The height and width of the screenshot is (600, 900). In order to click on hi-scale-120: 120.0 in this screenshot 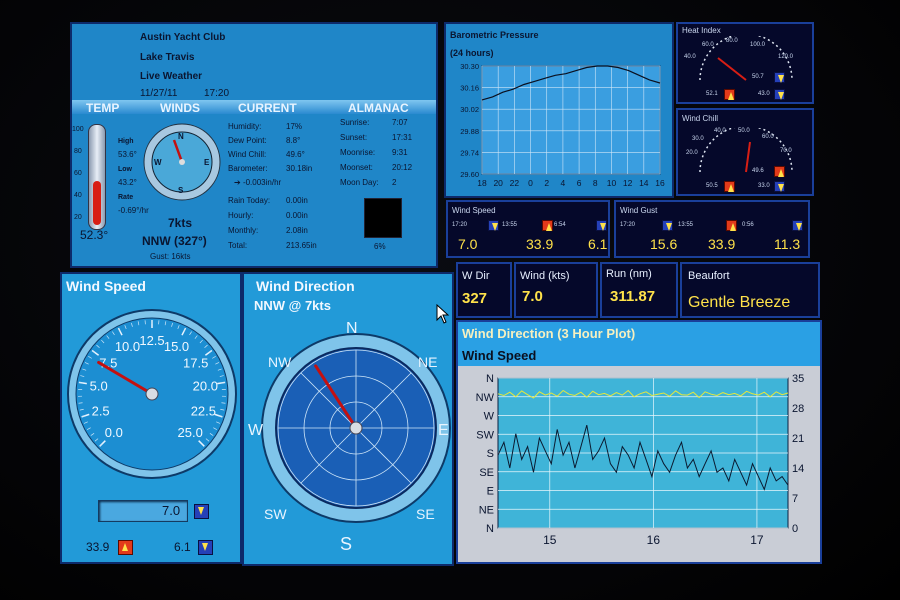, I will do `click(786, 57)`.